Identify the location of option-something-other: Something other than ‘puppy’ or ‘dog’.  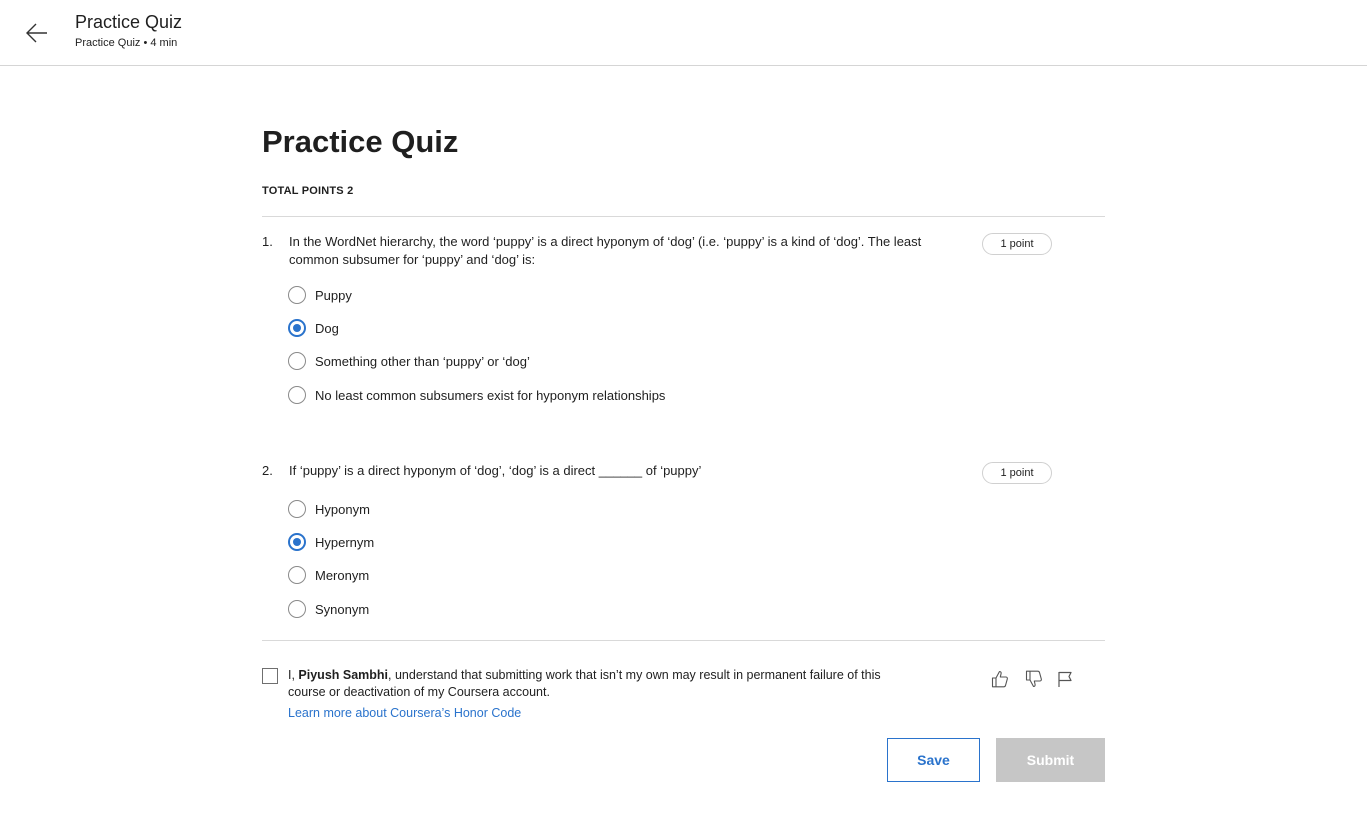
(409, 361).